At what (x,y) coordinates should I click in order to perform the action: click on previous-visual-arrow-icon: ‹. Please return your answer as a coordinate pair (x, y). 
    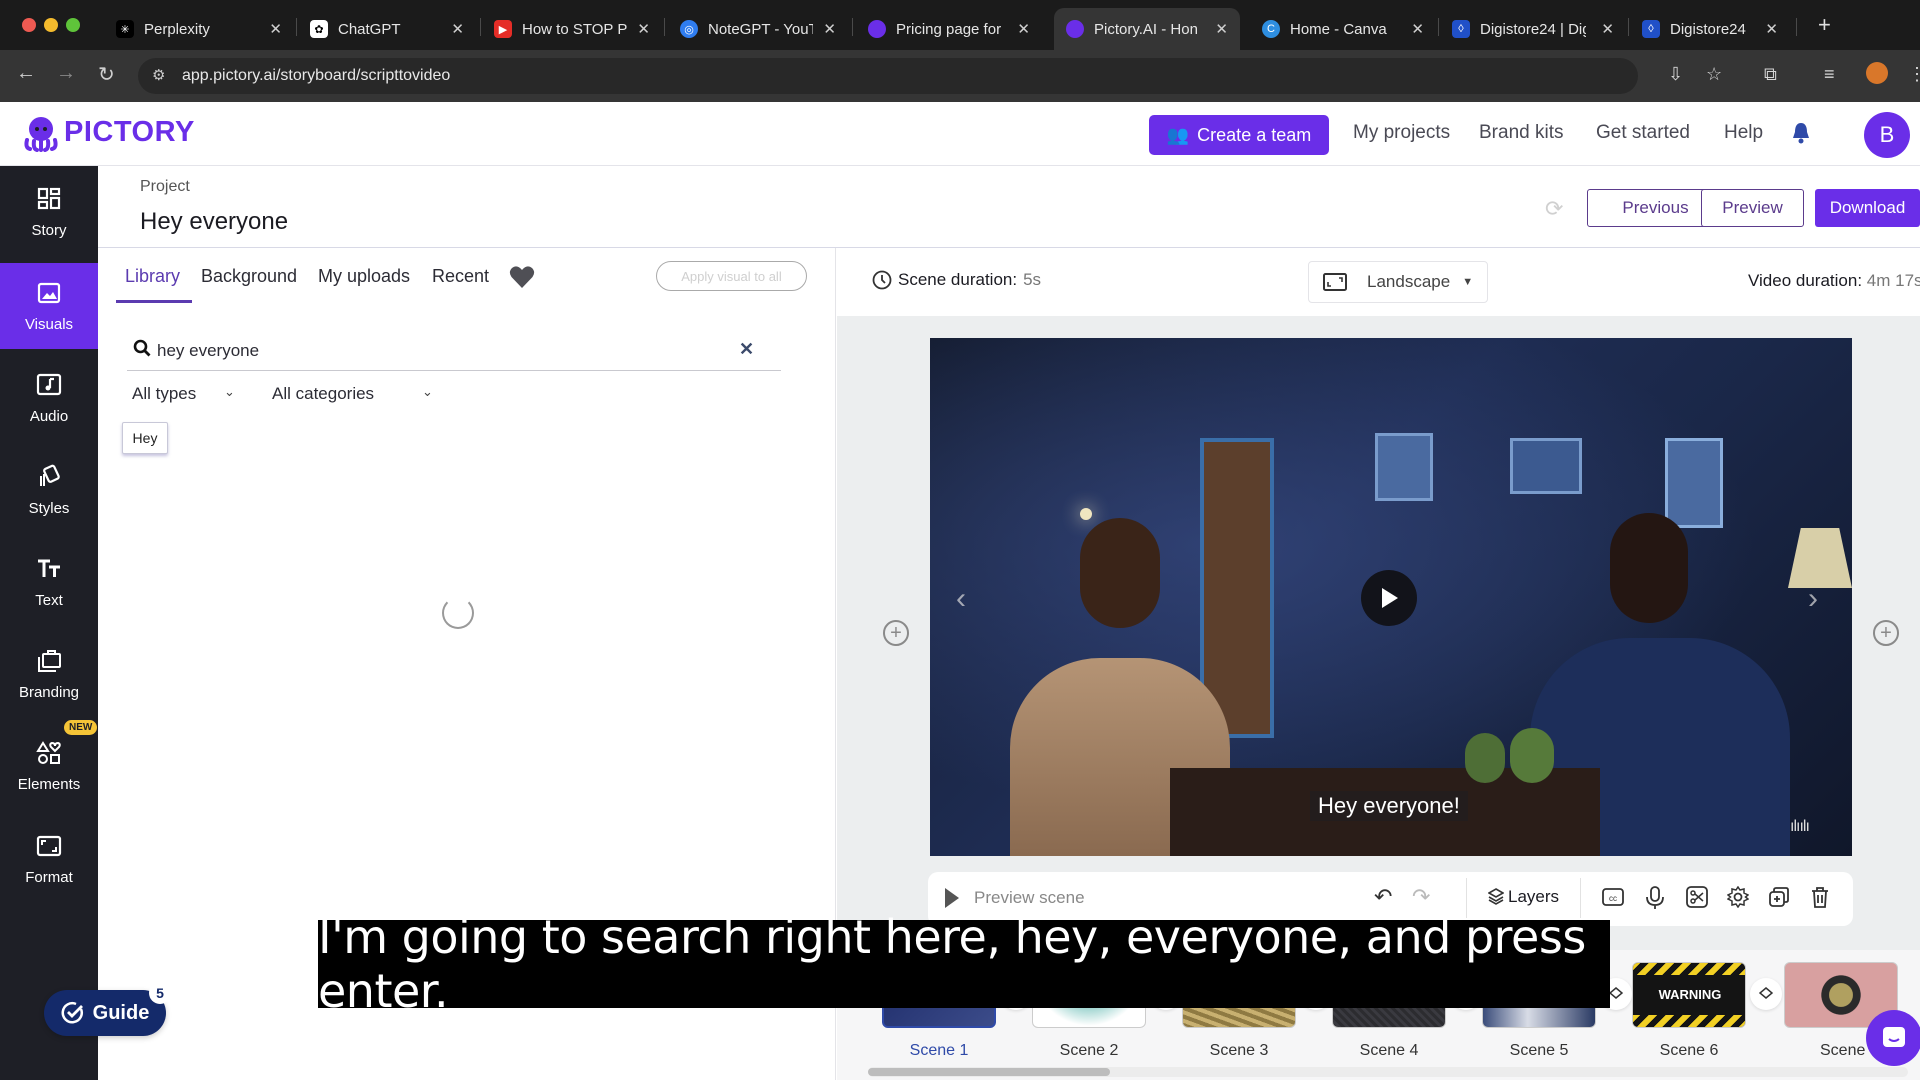
    Looking at the image, I should click on (961, 599).